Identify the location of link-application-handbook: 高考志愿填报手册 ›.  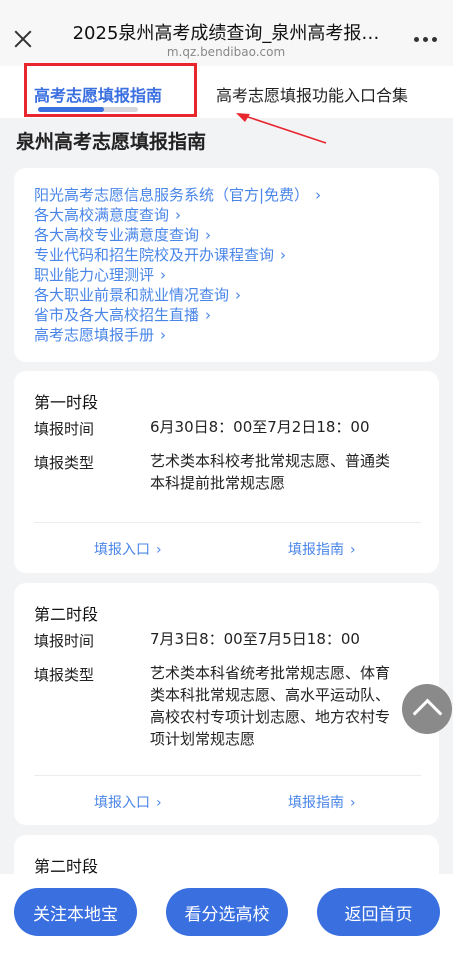
(236, 335).